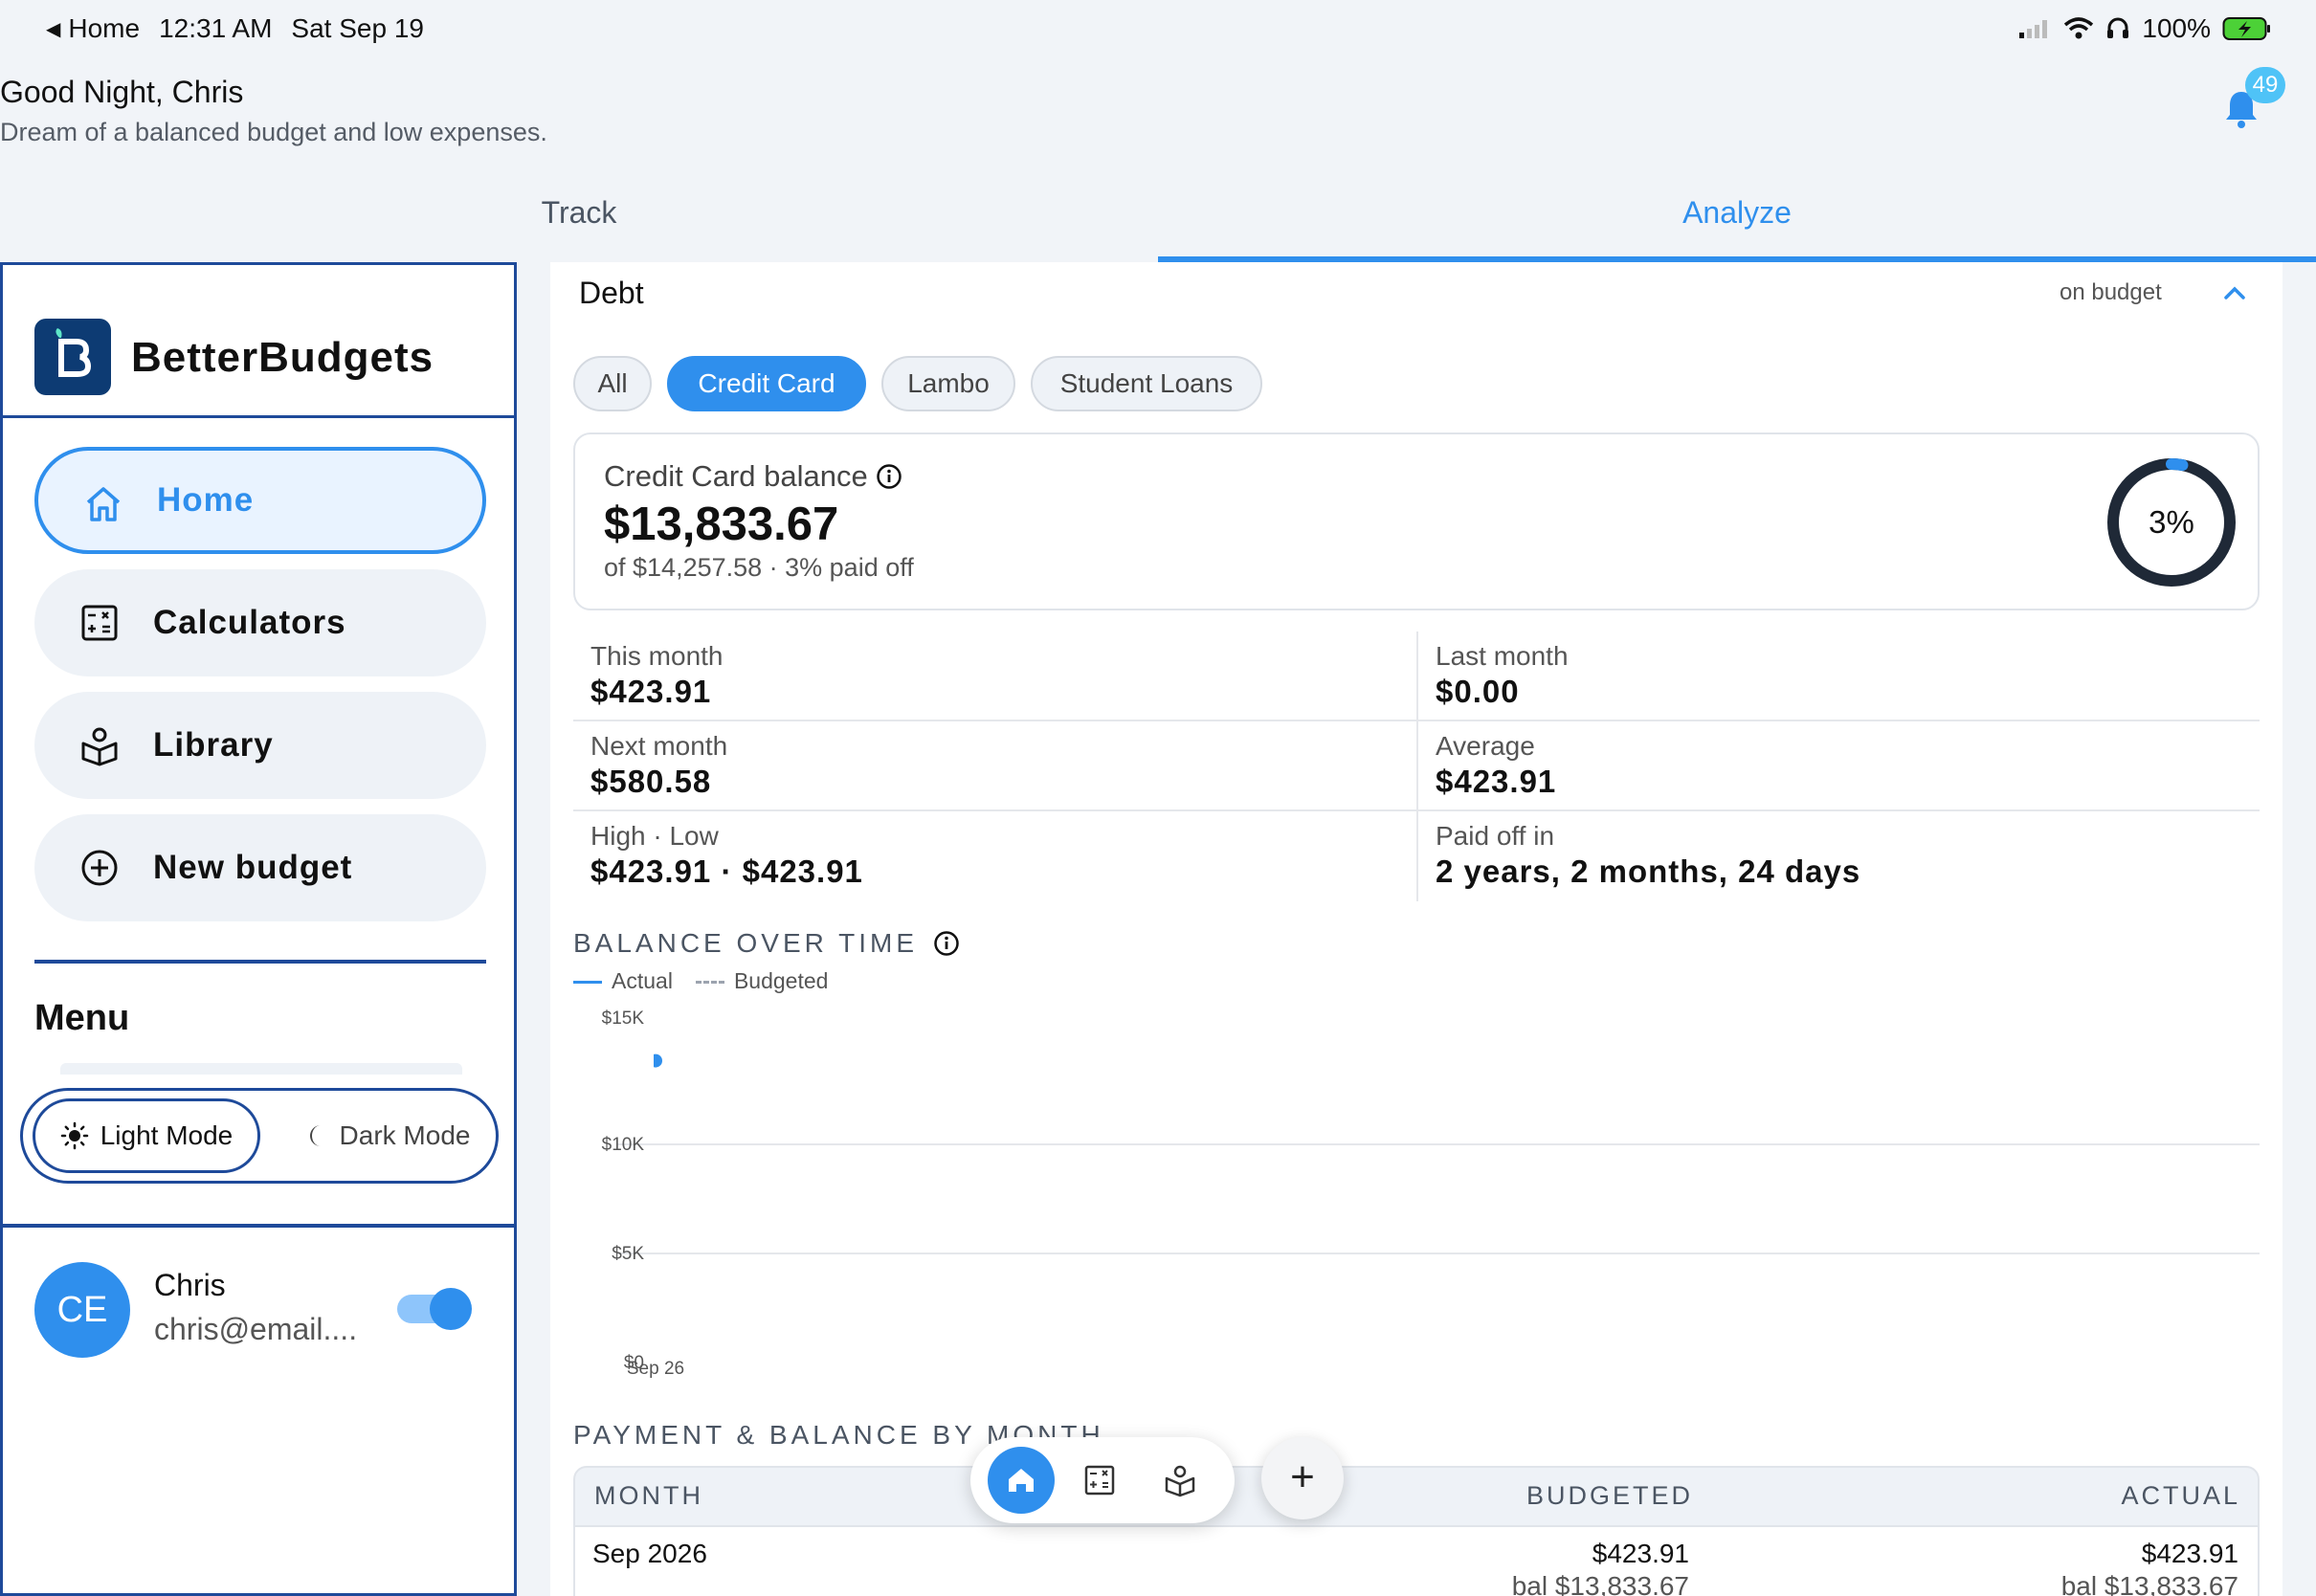 The height and width of the screenshot is (1596, 2316). What do you see at coordinates (190, 1285) in the screenshot?
I see `user-name: Chris` at bounding box center [190, 1285].